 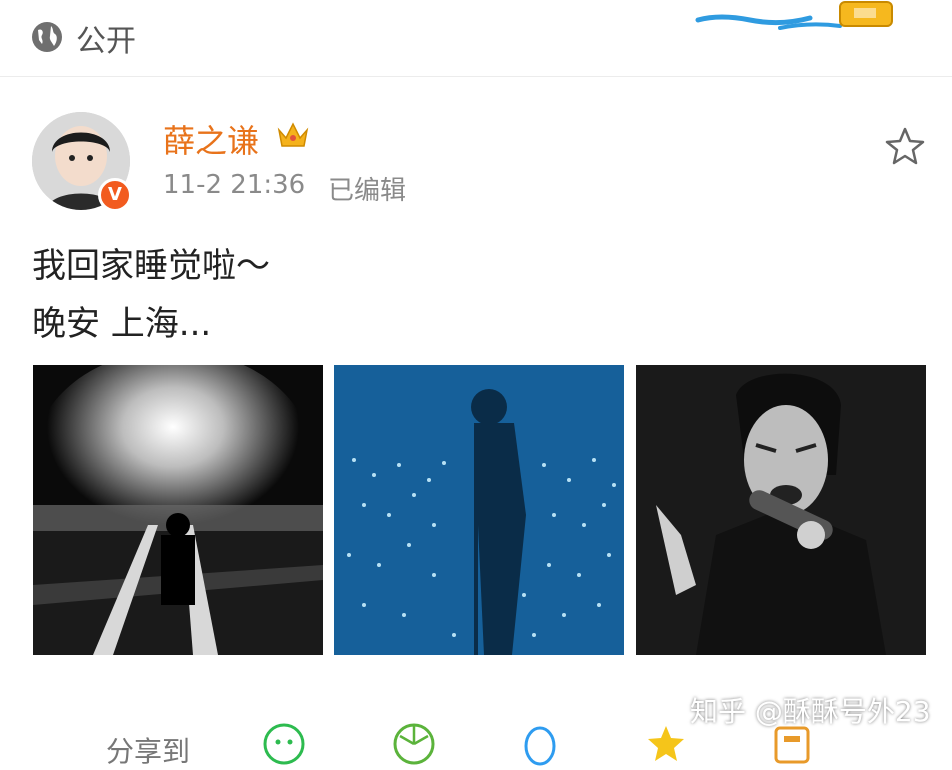 I want to click on visibility-bar: 公开, so click(x=476, y=38).